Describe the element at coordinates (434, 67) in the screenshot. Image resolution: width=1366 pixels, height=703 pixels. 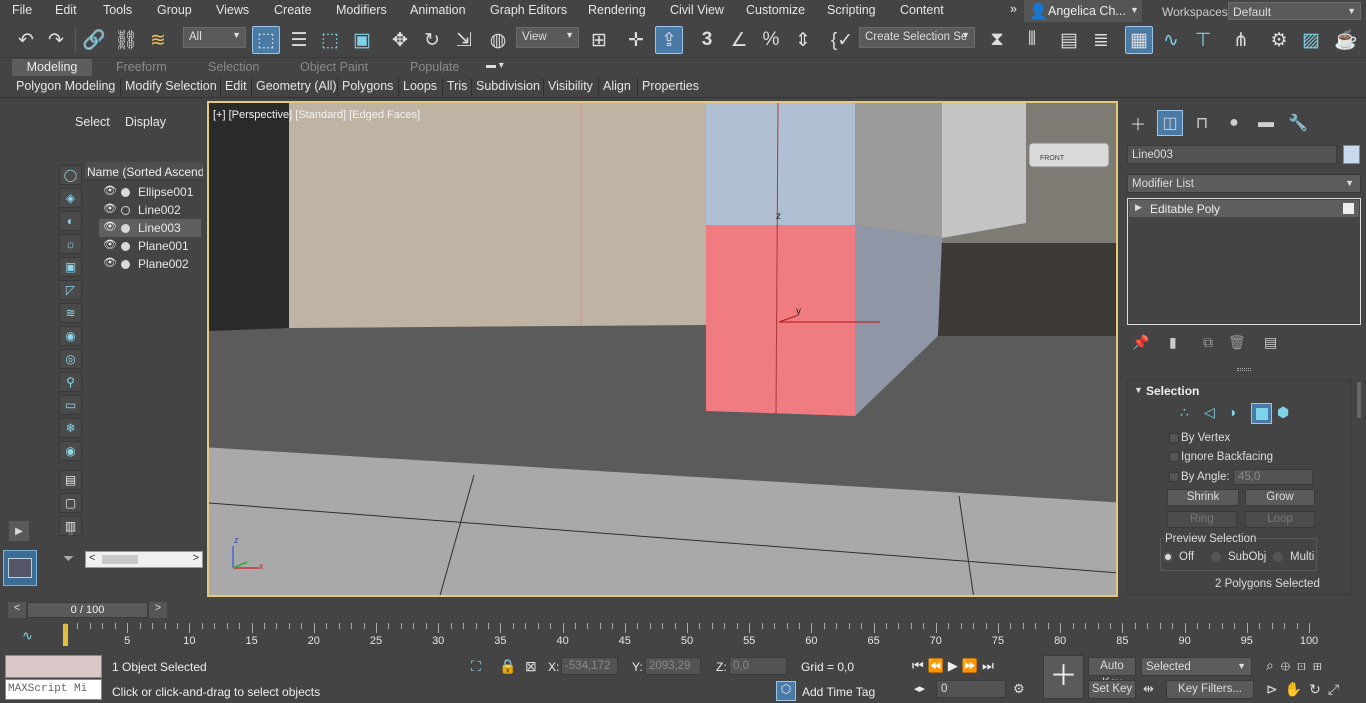
I see `tab-populate: Populate` at that location.